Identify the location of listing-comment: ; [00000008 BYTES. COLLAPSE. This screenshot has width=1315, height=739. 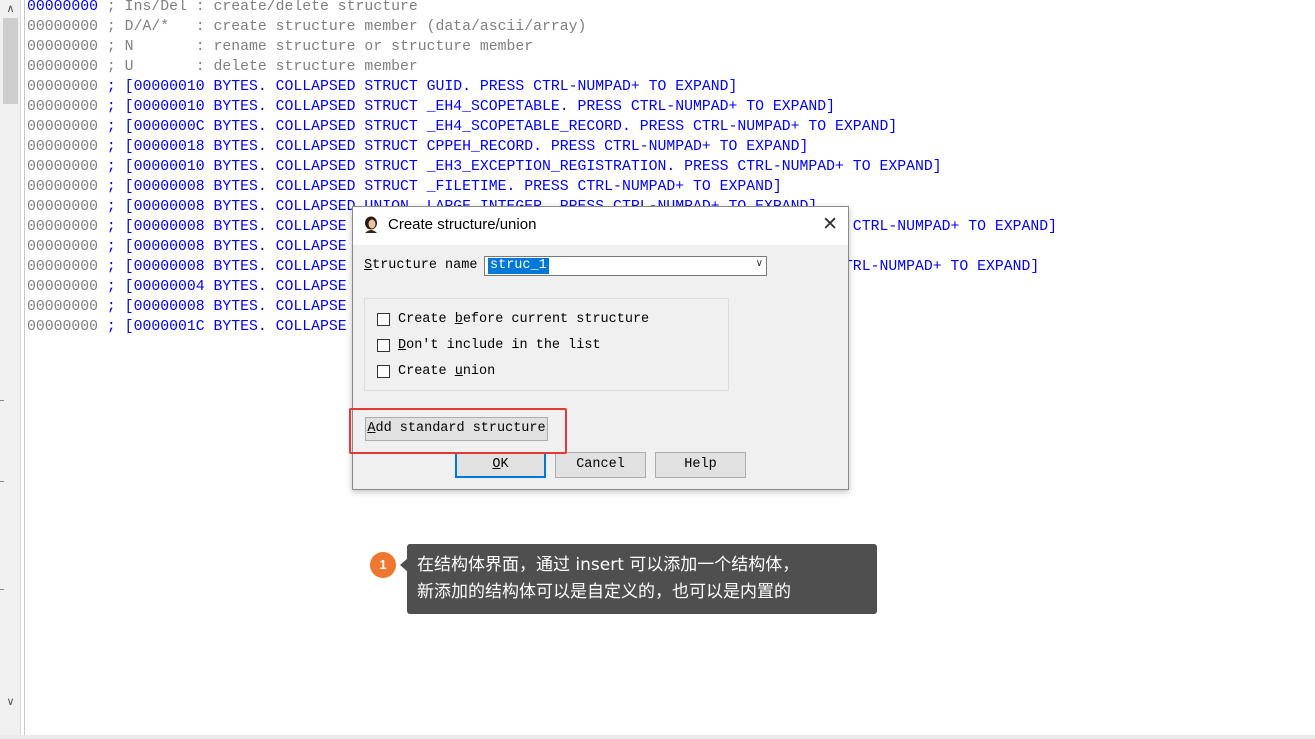
(222, 247).